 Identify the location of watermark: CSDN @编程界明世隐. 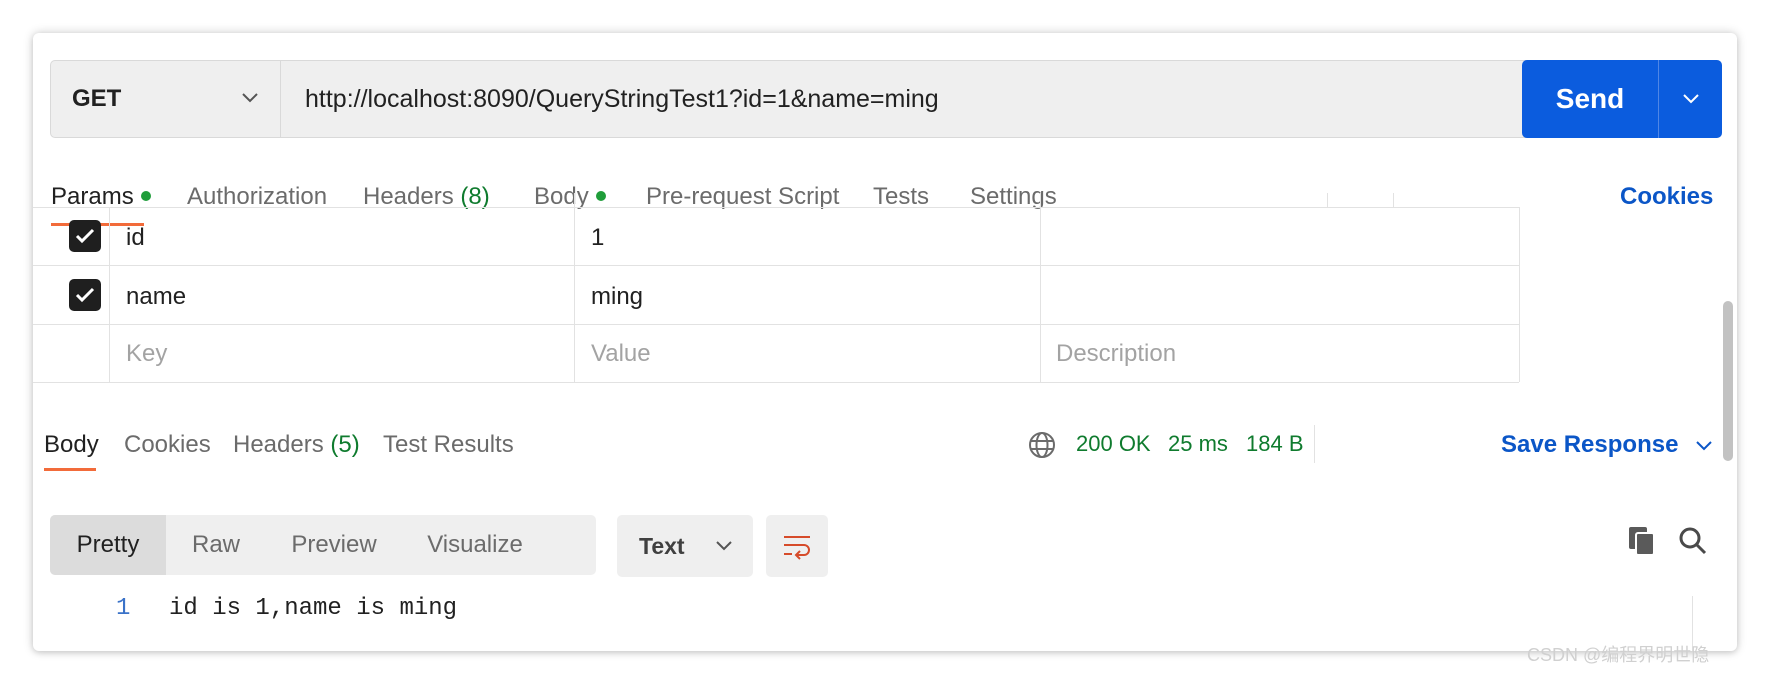
(1618, 655).